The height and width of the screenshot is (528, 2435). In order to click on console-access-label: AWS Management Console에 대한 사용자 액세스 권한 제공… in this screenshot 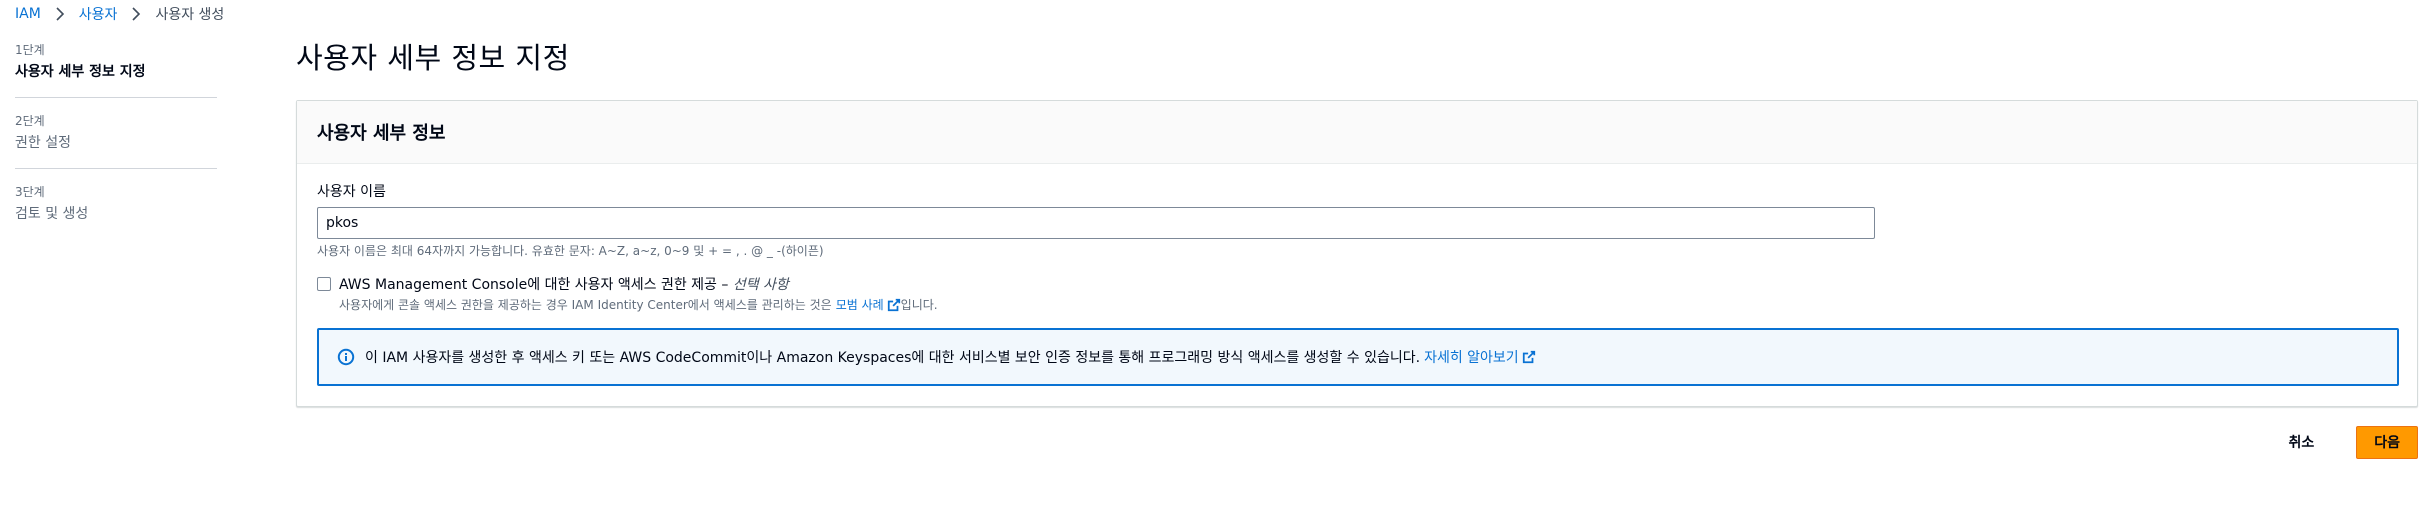, I will do `click(564, 284)`.